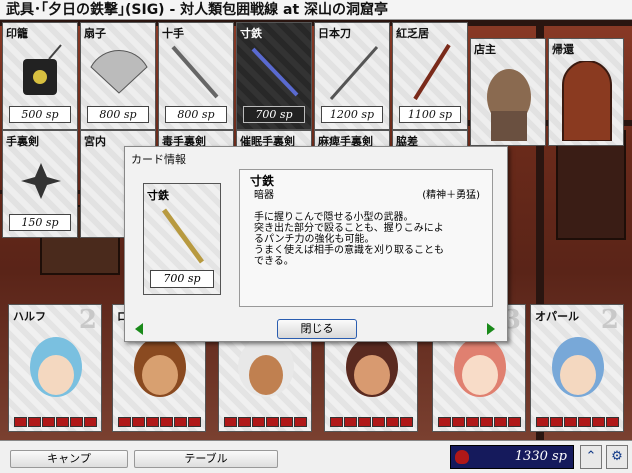 This screenshot has width=632, height=473. What do you see at coordinates (432, 72) in the screenshot?
I see `staff-icon` at bounding box center [432, 72].